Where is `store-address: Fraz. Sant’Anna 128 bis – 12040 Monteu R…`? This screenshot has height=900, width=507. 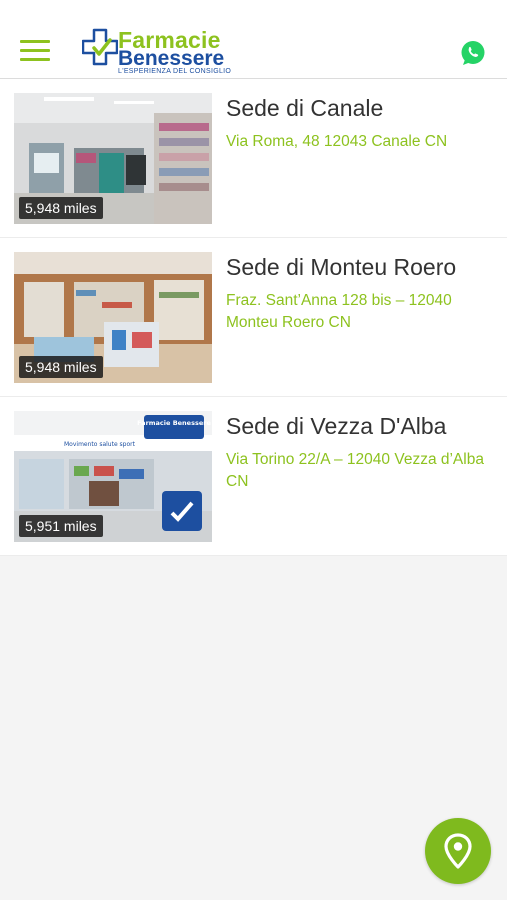 store-address: Fraz. Sant’Anna 128 bis – 12040 Monteu R… is located at coordinates (339, 311).